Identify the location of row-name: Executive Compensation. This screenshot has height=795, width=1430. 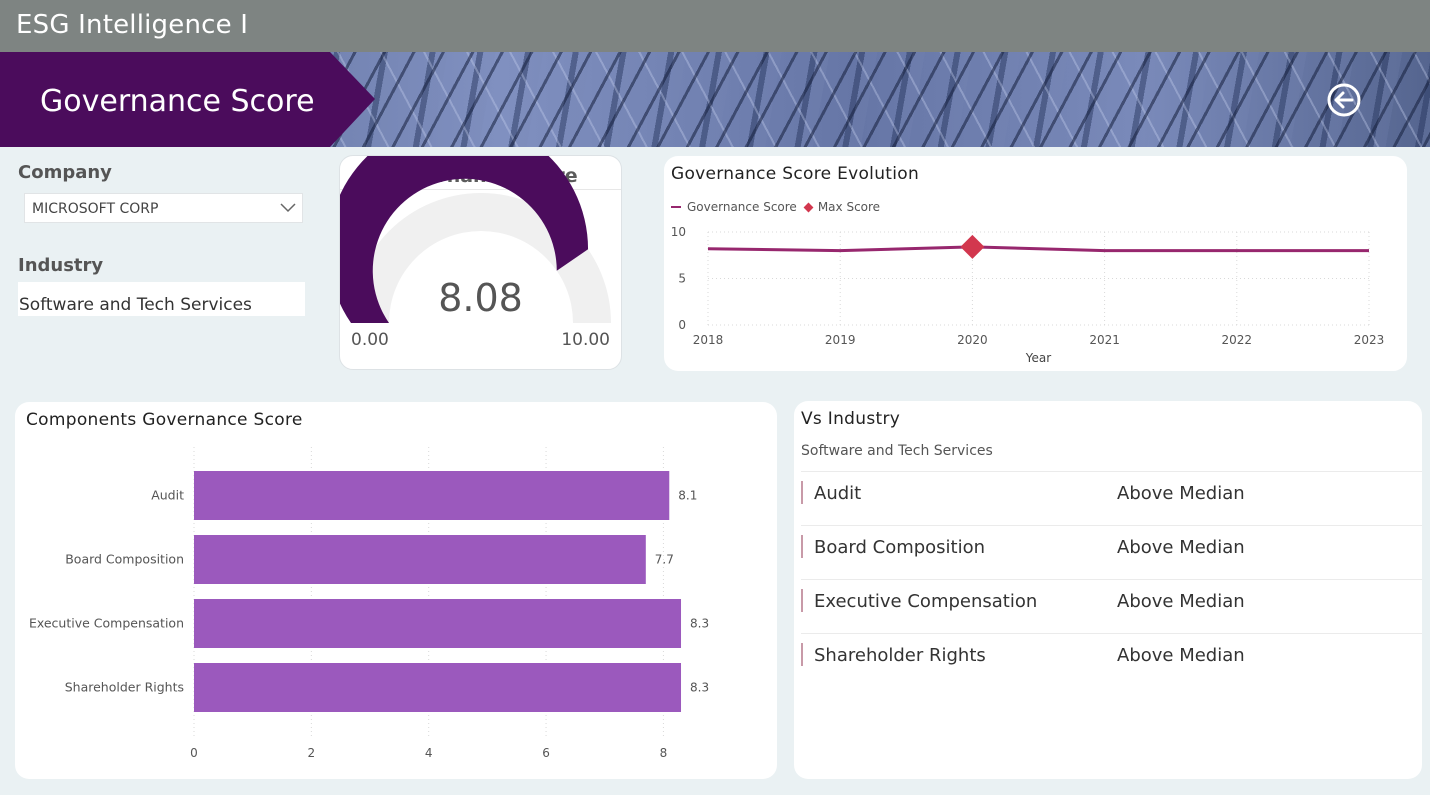
(926, 601).